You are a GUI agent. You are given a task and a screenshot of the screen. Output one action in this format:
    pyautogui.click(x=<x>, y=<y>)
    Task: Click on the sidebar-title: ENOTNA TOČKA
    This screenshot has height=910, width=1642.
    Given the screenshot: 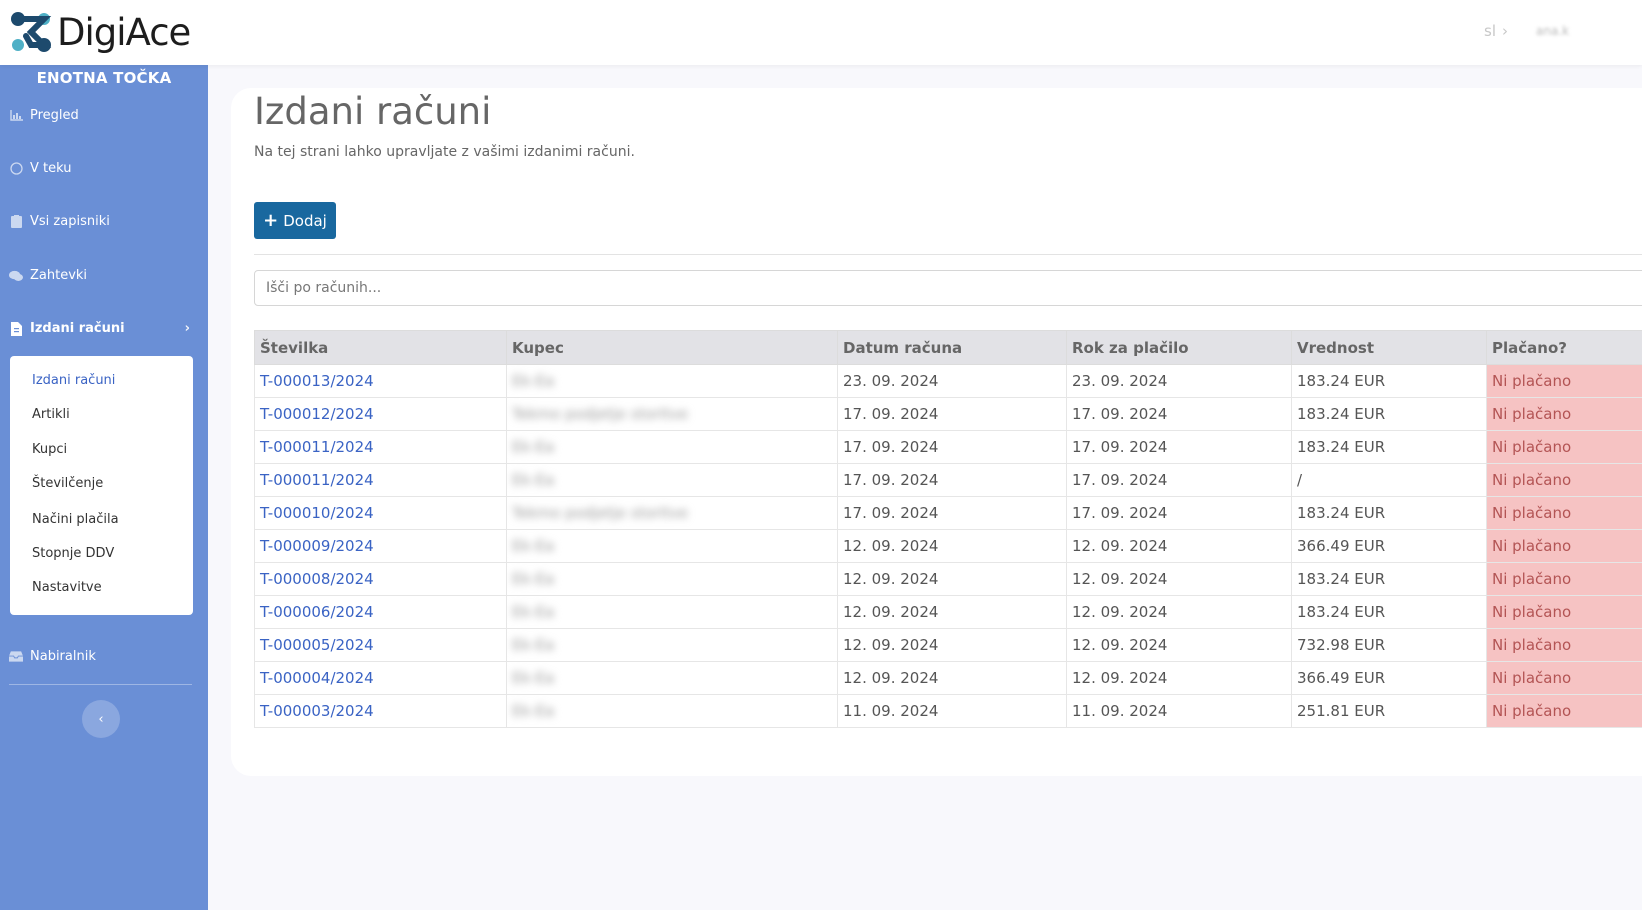 What is the action you would take?
    pyautogui.click(x=104, y=78)
    